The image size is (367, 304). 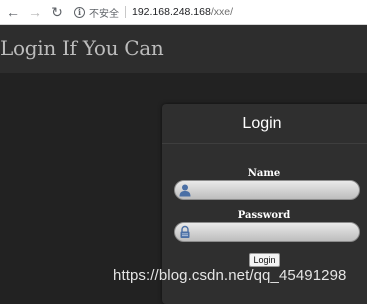 What do you see at coordinates (185, 190) in the screenshot?
I see `user-icon` at bounding box center [185, 190].